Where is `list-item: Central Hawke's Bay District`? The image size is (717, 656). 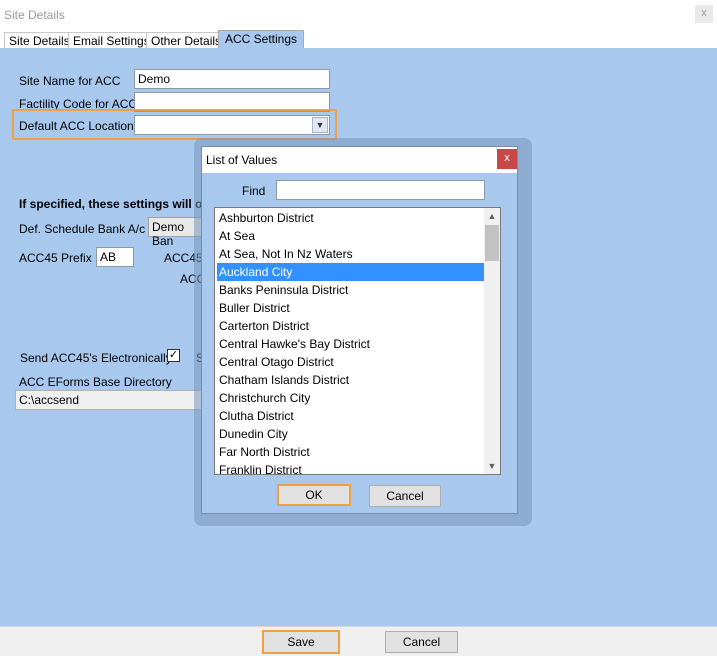 list-item: Central Hawke's Bay District is located at coordinates (350, 344).